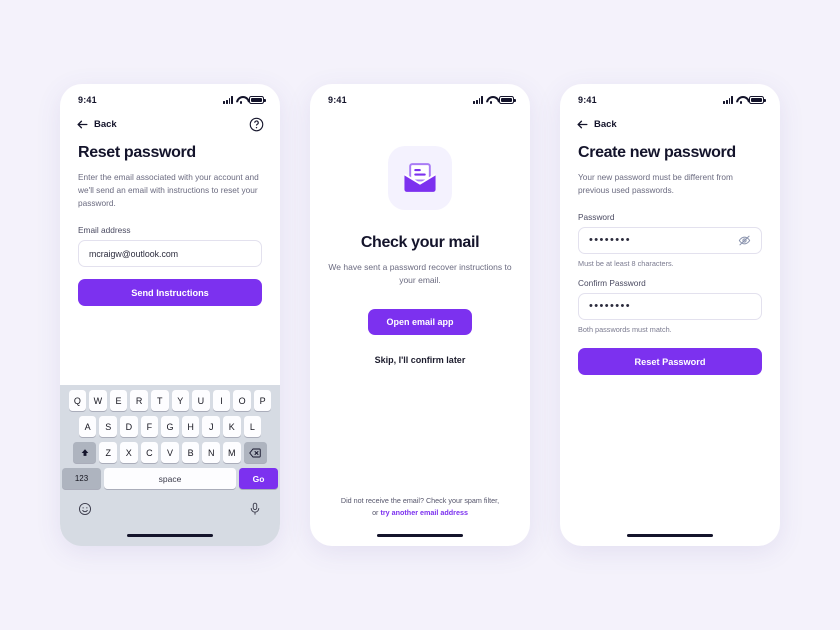  I want to click on confirm-password-field-label: Confirm Password, so click(612, 283).